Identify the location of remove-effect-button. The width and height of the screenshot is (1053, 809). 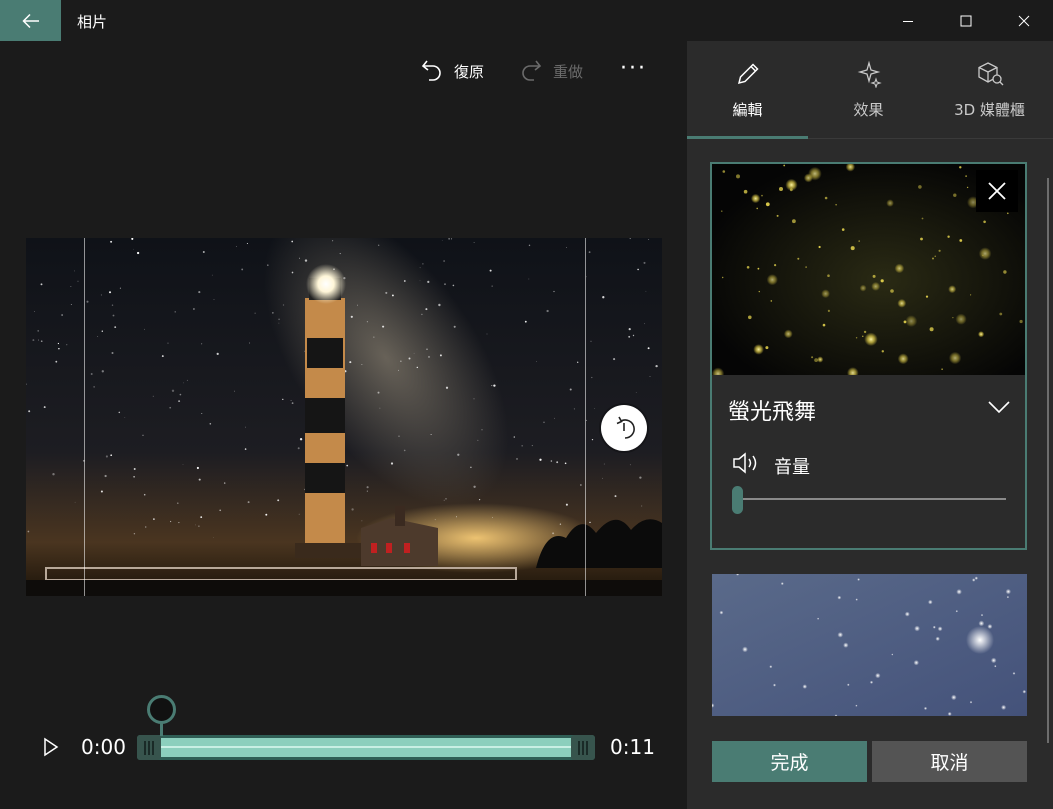
(997, 191).